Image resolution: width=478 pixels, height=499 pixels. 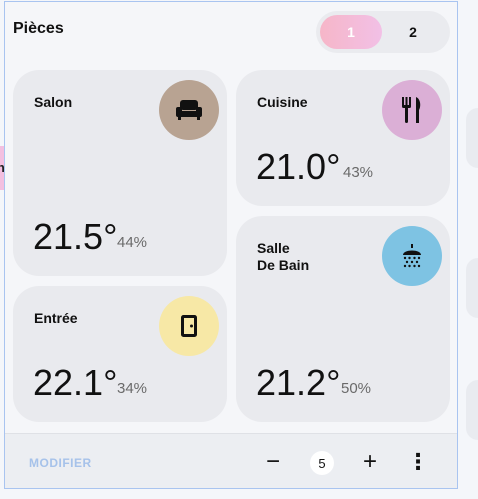 I want to click on page-1-button: 1, so click(x=351, y=32).